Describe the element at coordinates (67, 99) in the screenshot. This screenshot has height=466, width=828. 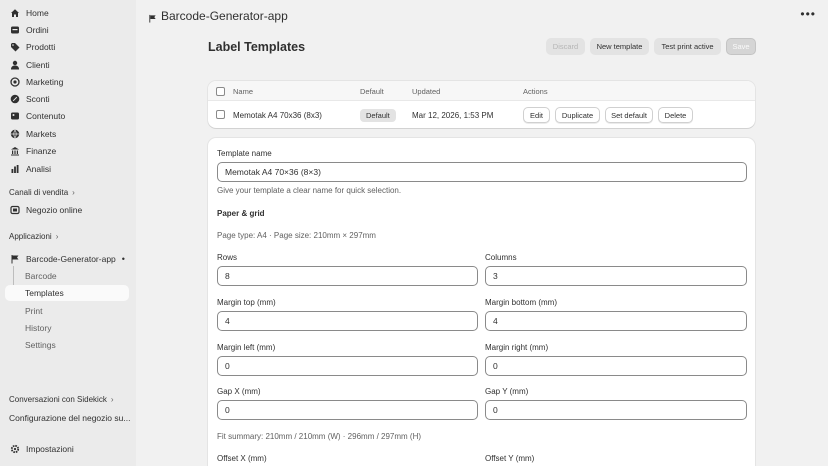
I see `sidebar-item-sconti: Sconti` at that location.